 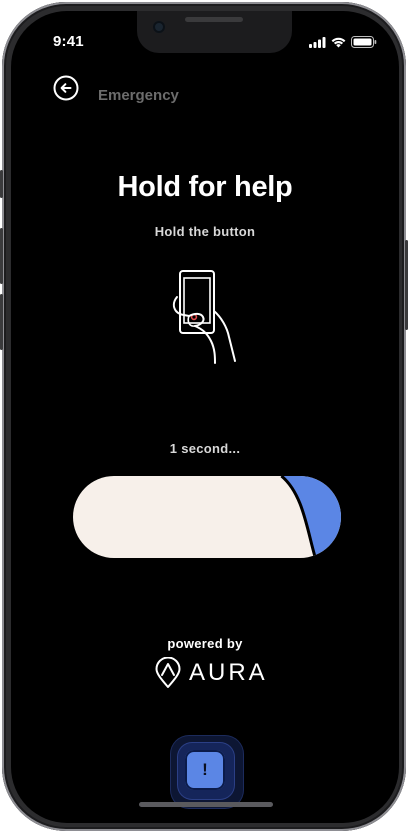 I want to click on wifi-icon, so click(x=338, y=42).